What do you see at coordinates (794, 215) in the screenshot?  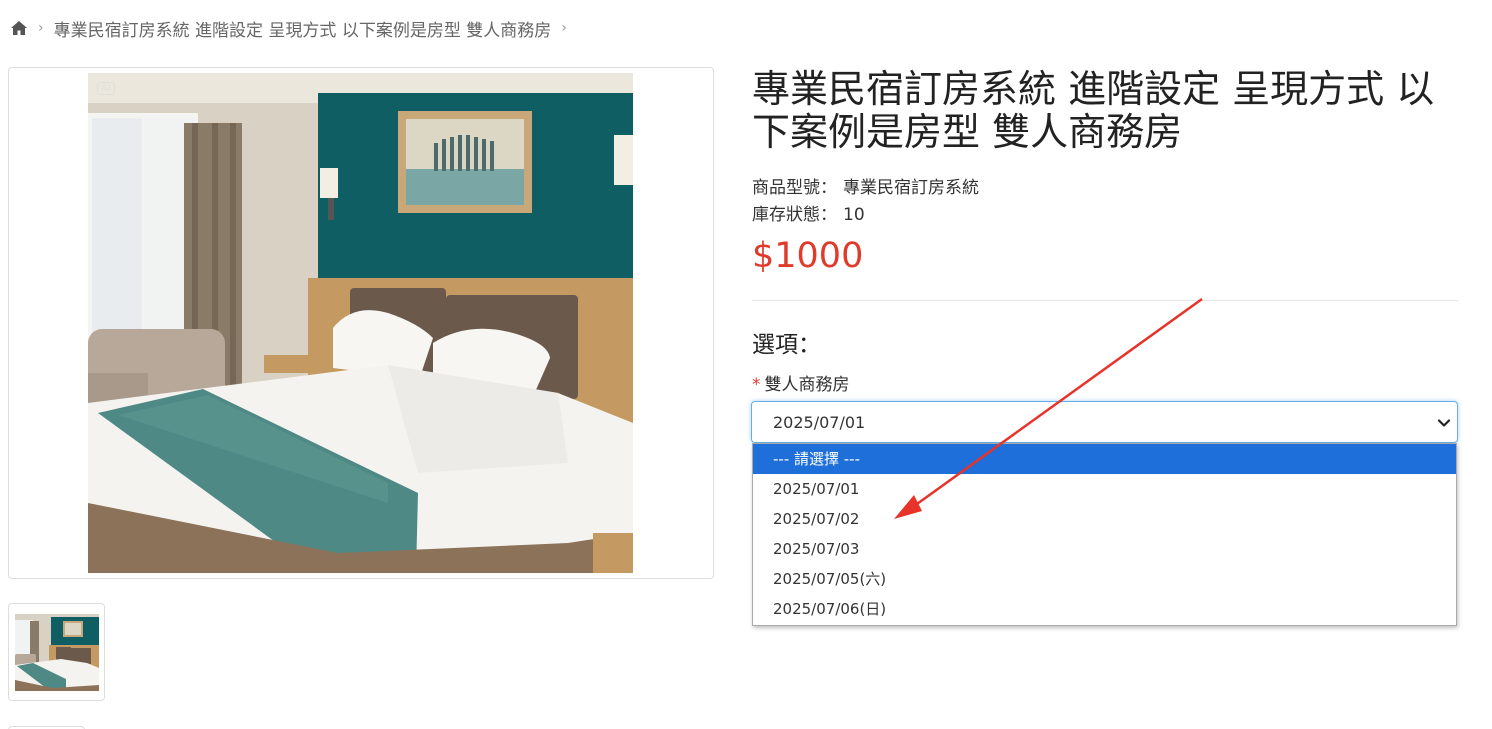 I see `stock-status-label: 庫存狀態：` at bounding box center [794, 215].